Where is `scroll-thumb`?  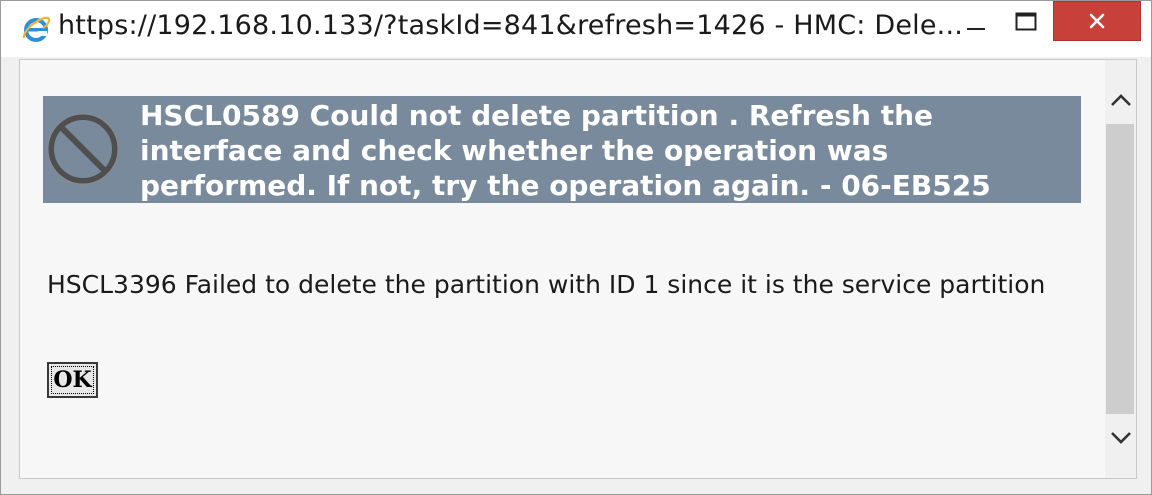 scroll-thumb is located at coordinates (1120, 269).